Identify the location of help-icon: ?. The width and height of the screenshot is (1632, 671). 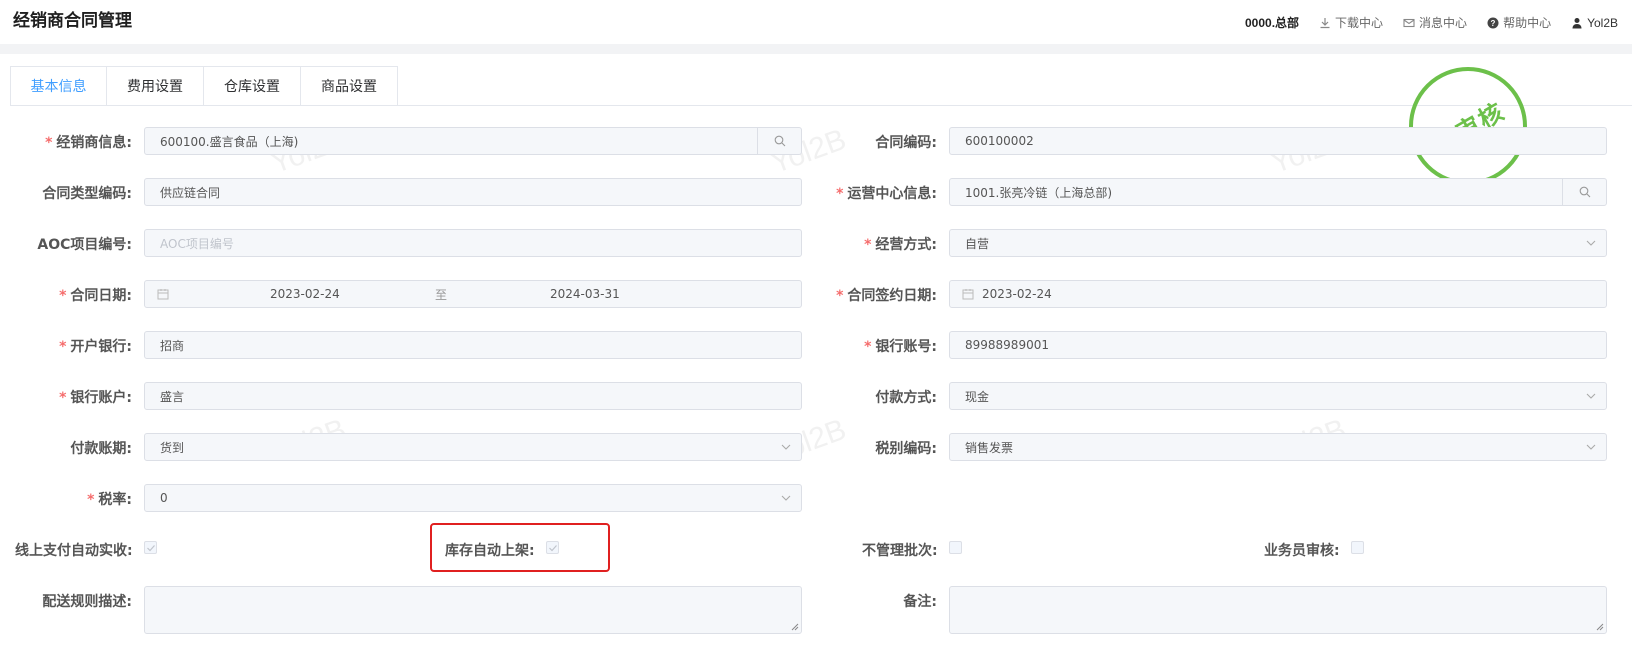
(1493, 22).